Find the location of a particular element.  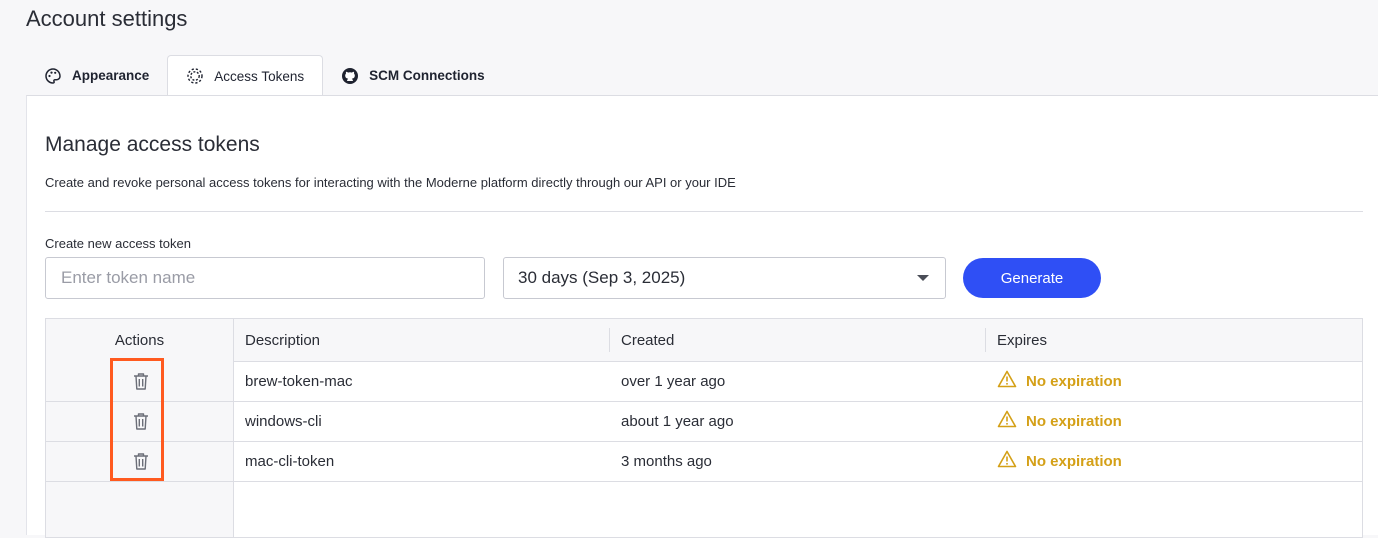

tab-label: Access Tokens is located at coordinates (259, 76).